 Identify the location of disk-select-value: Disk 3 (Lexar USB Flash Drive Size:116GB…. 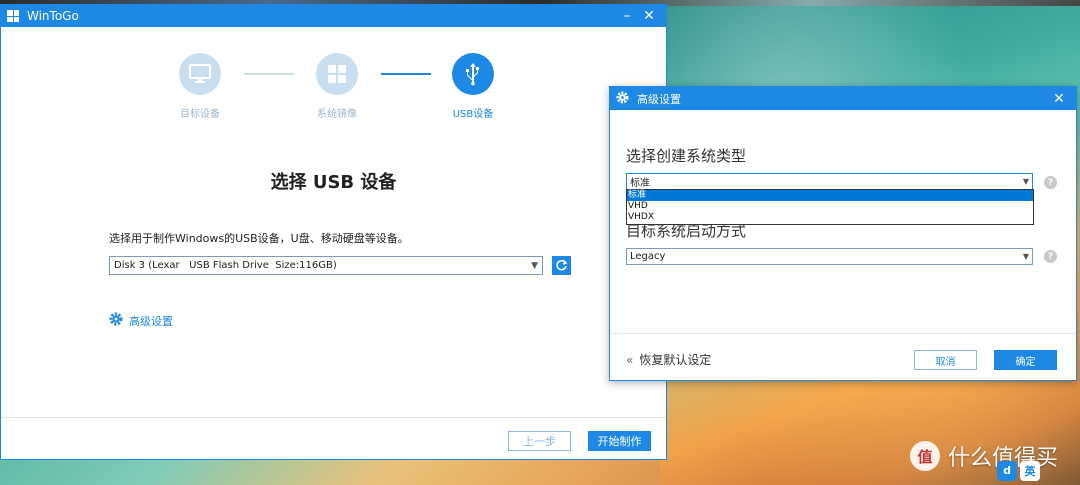
(225, 265).